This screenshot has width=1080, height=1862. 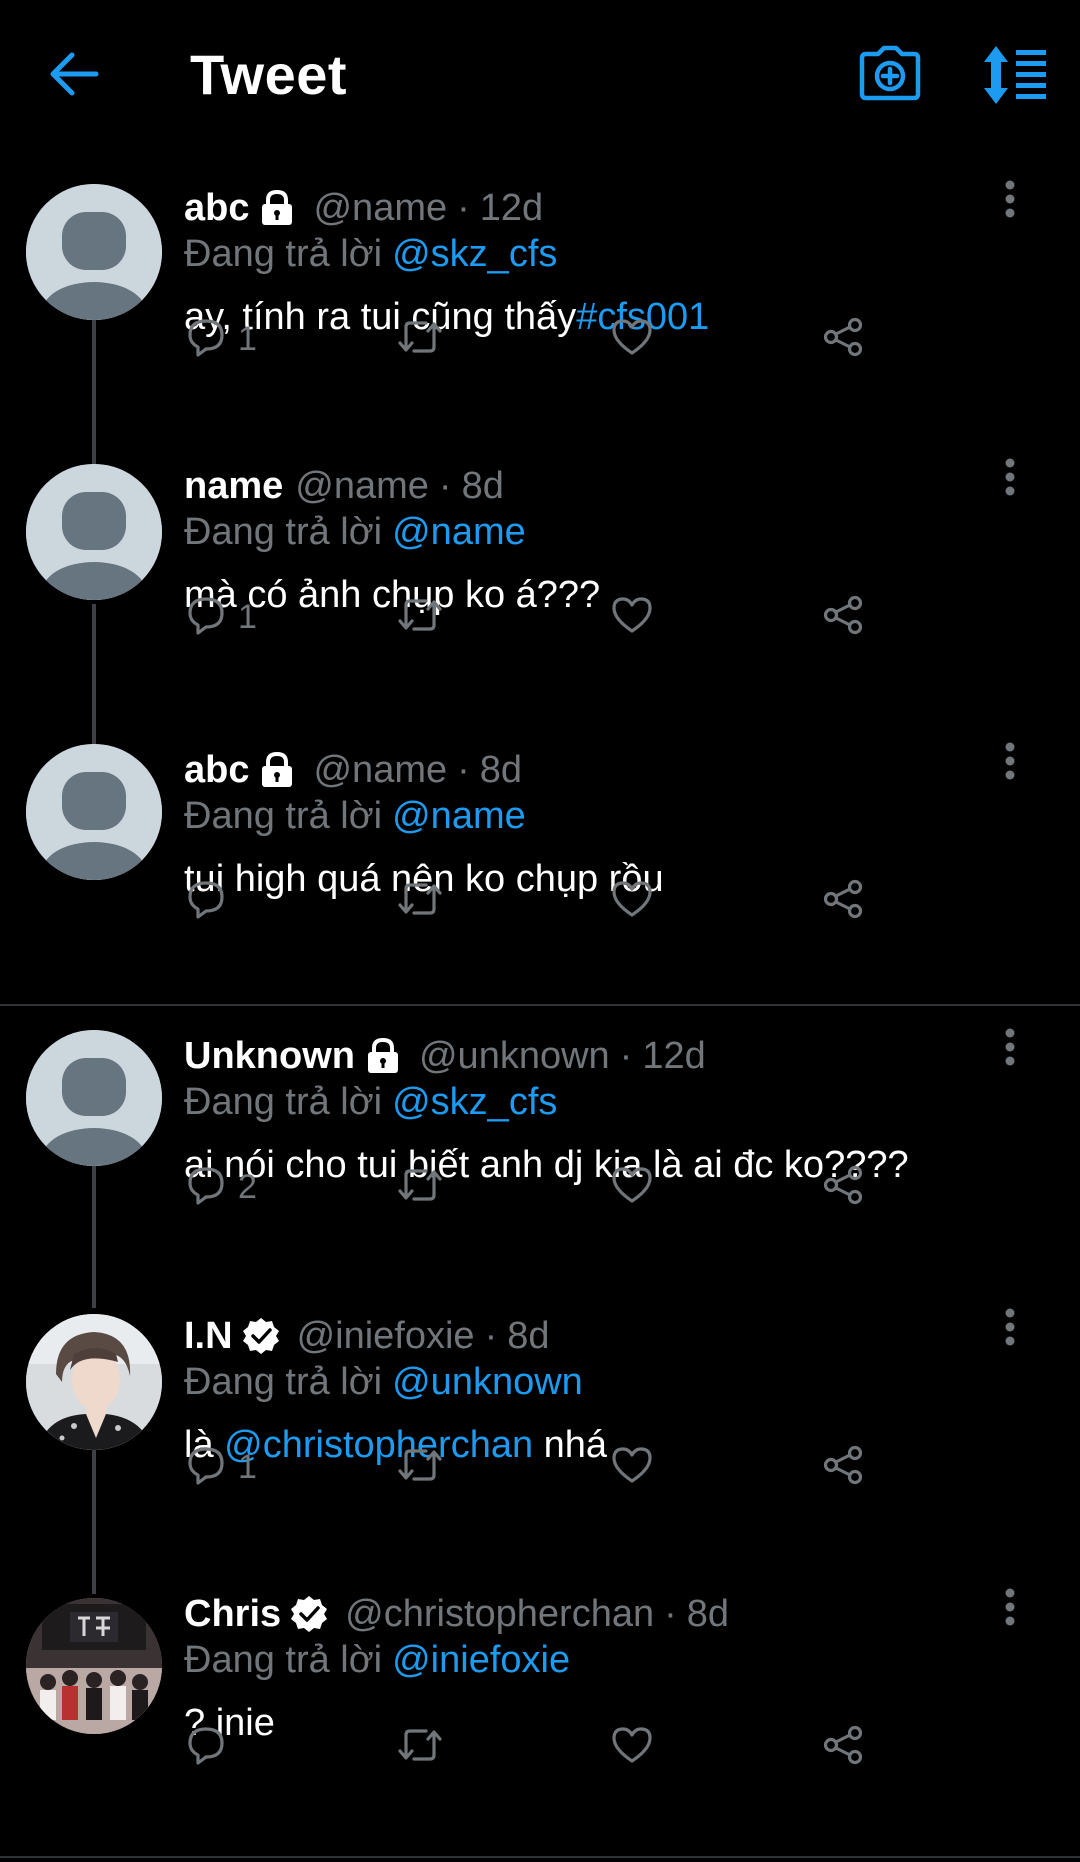 What do you see at coordinates (481, 1660) in the screenshot?
I see `reply-mention-link: @iniefoxie` at bounding box center [481, 1660].